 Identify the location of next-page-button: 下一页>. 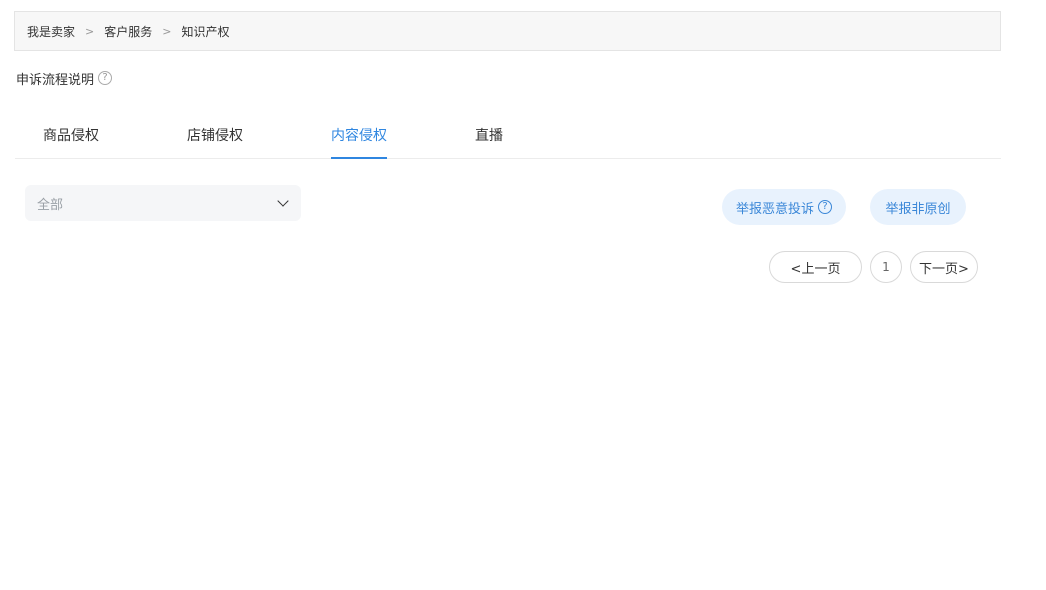
(944, 267).